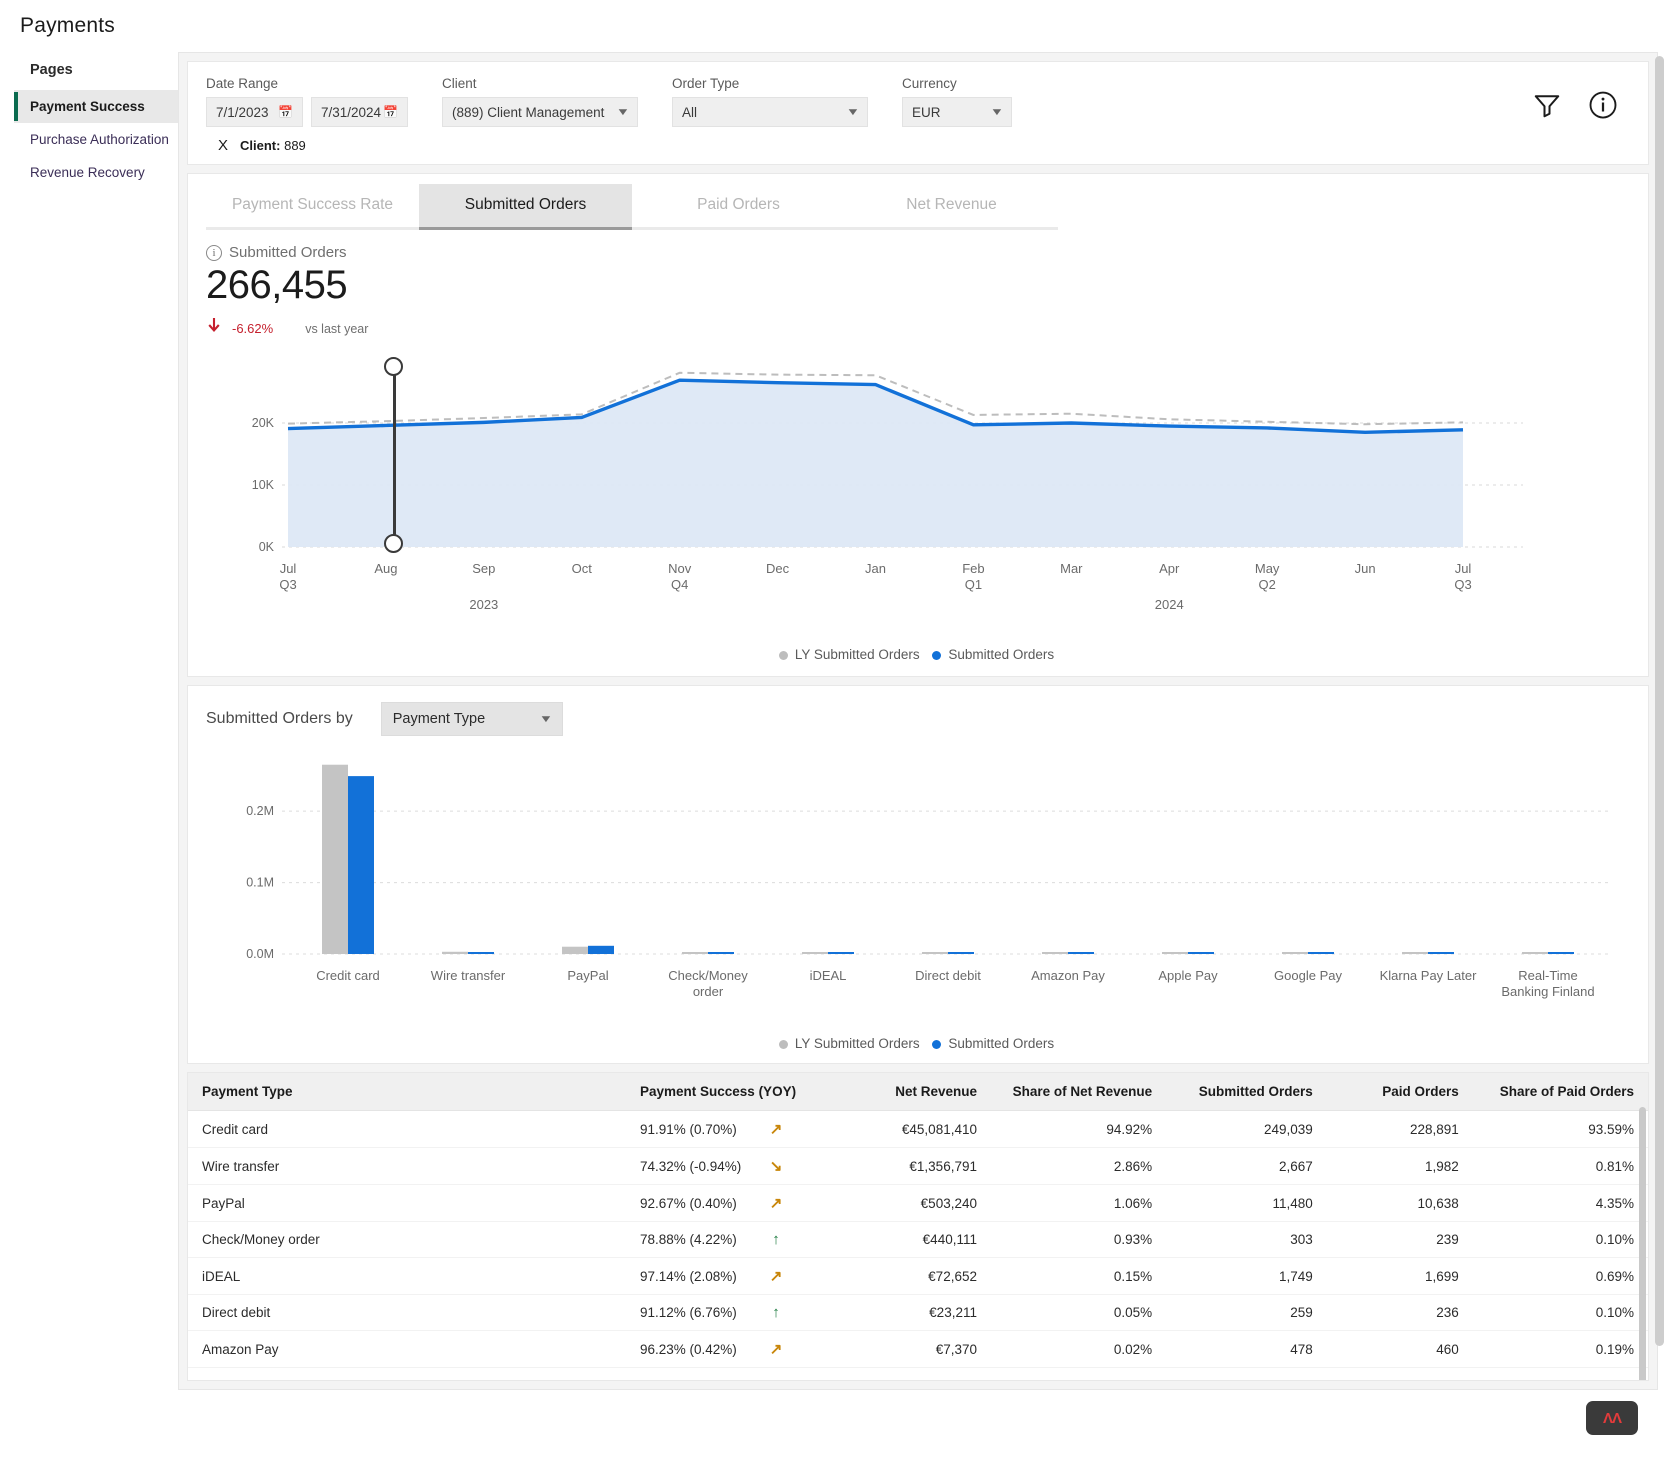 The height and width of the screenshot is (1463, 1668). What do you see at coordinates (1447, 1312) in the screenshot?
I see `cell-paid-orders: 236` at bounding box center [1447, 1312].